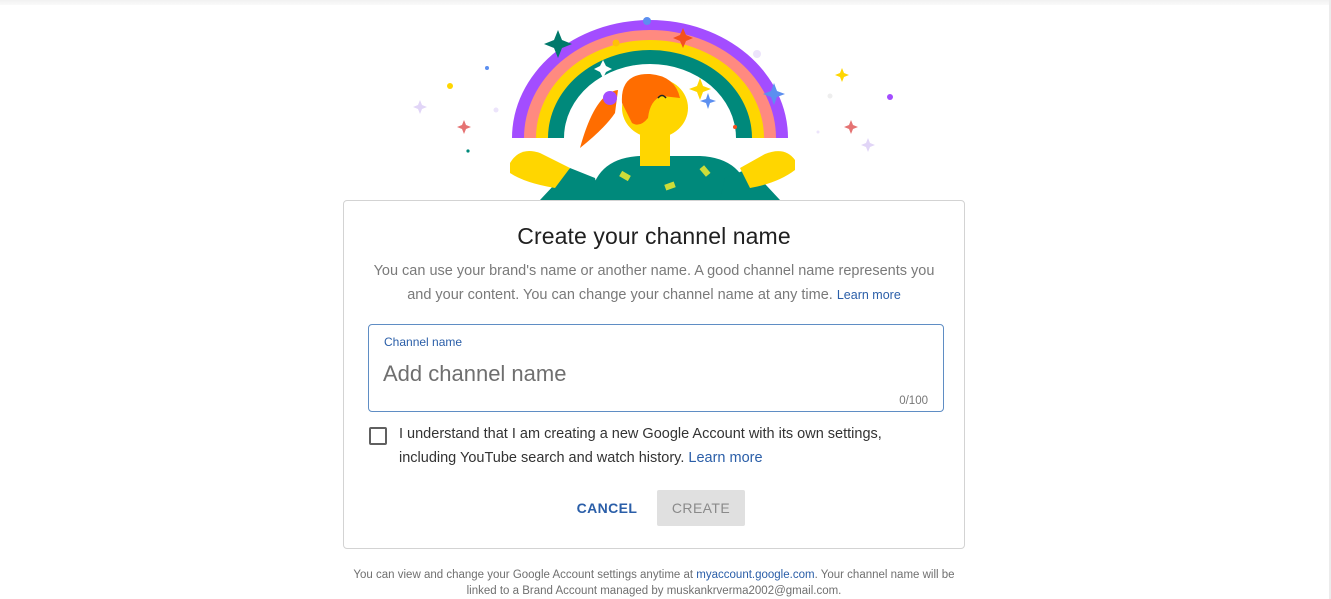 Image resolution: width=1331 pixels, height=599 pixels. What do you see at coordinates (654, 236) in the screenshot?
I see `dialog-title: Create your channel name` at bounding box center [654, 236].